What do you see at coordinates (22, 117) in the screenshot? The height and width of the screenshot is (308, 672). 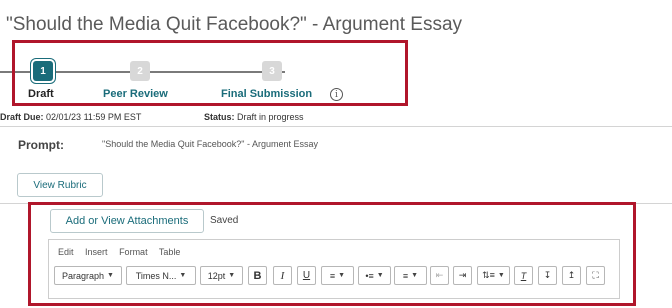 I see `draft-due-label: Draft Due:` at bounding box center [22, 117].